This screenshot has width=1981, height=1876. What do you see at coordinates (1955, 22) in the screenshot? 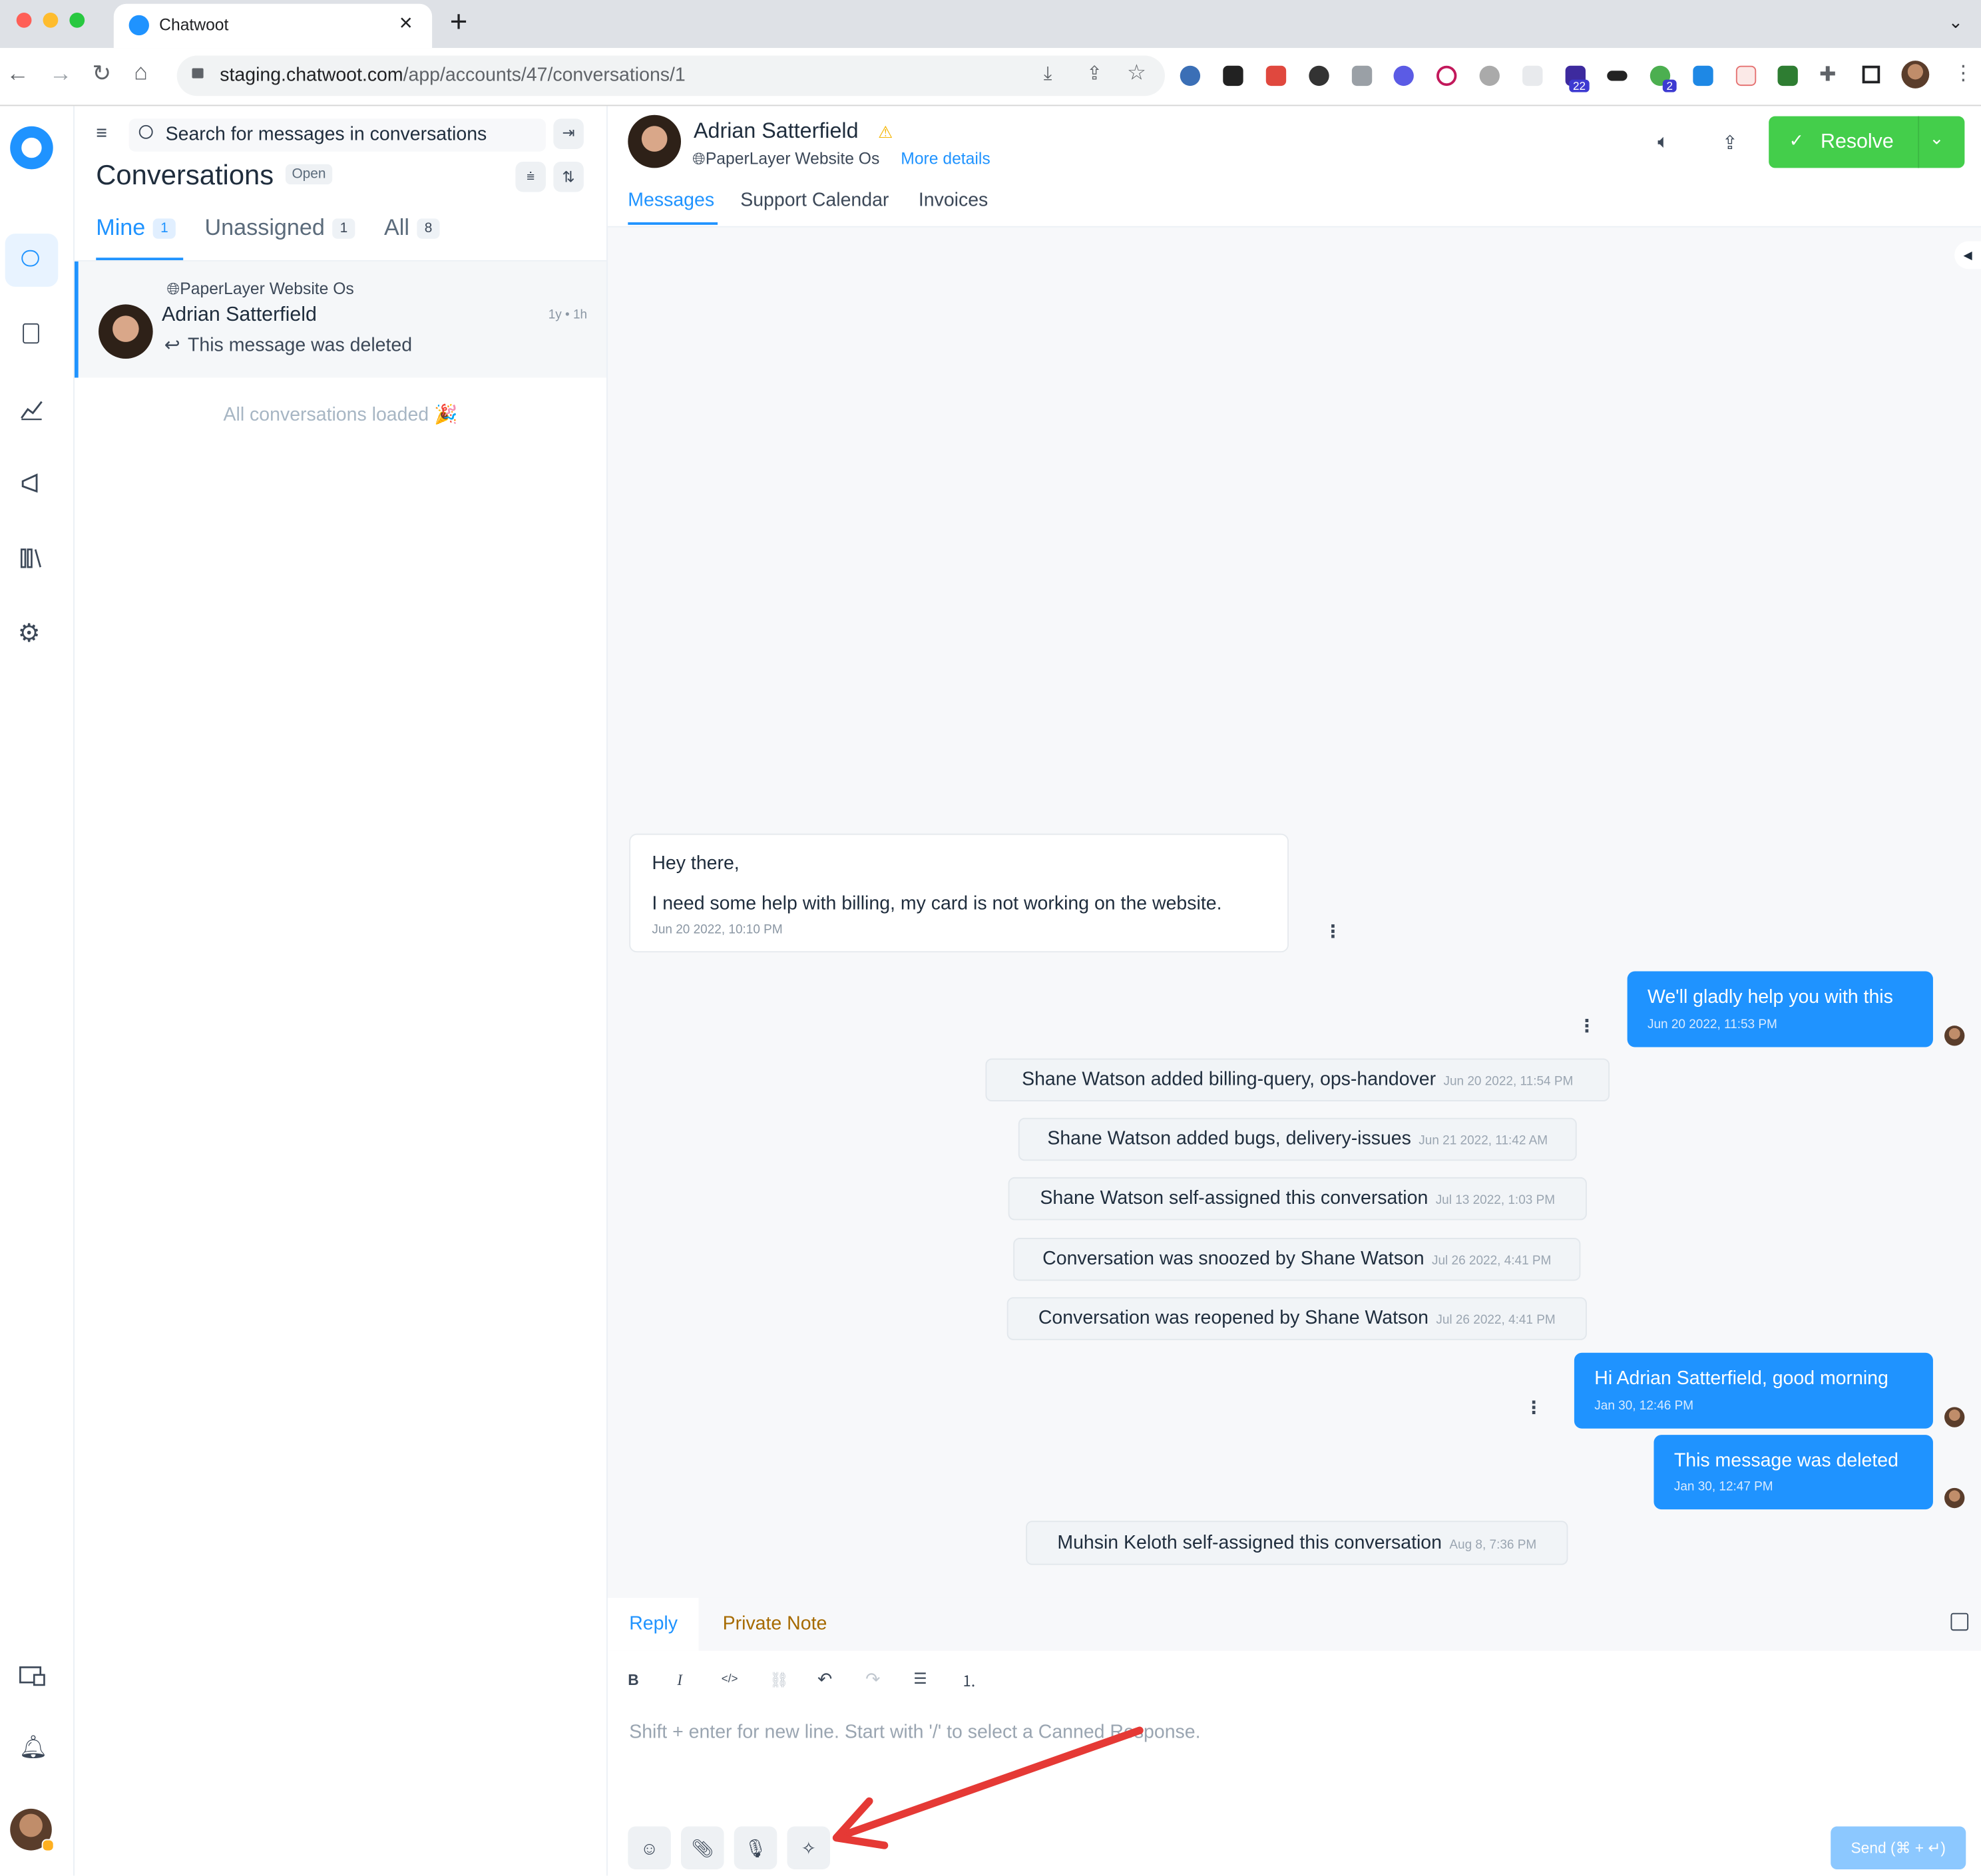
I see `tab-search-chevron-icon: ⌄` at bounding box center [1955, 22].